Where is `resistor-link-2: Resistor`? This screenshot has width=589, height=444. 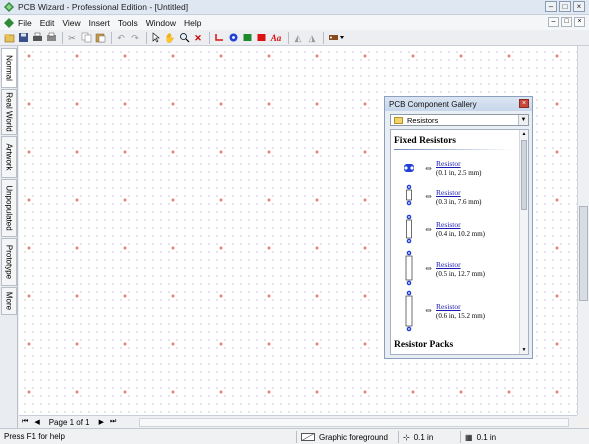 resistor-link-2: Resistor is located at coordinates (448, 192).